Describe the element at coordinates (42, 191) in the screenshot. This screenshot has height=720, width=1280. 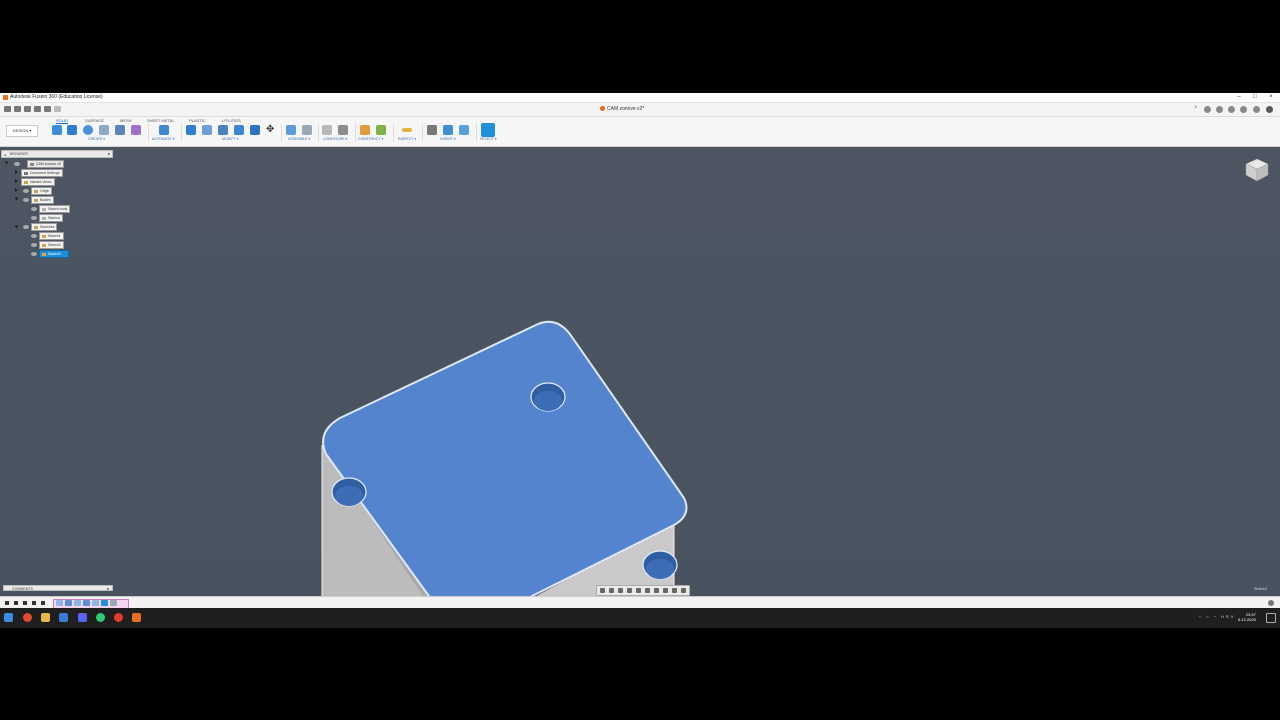
I see `browser-item-origin: Origin` at that location.